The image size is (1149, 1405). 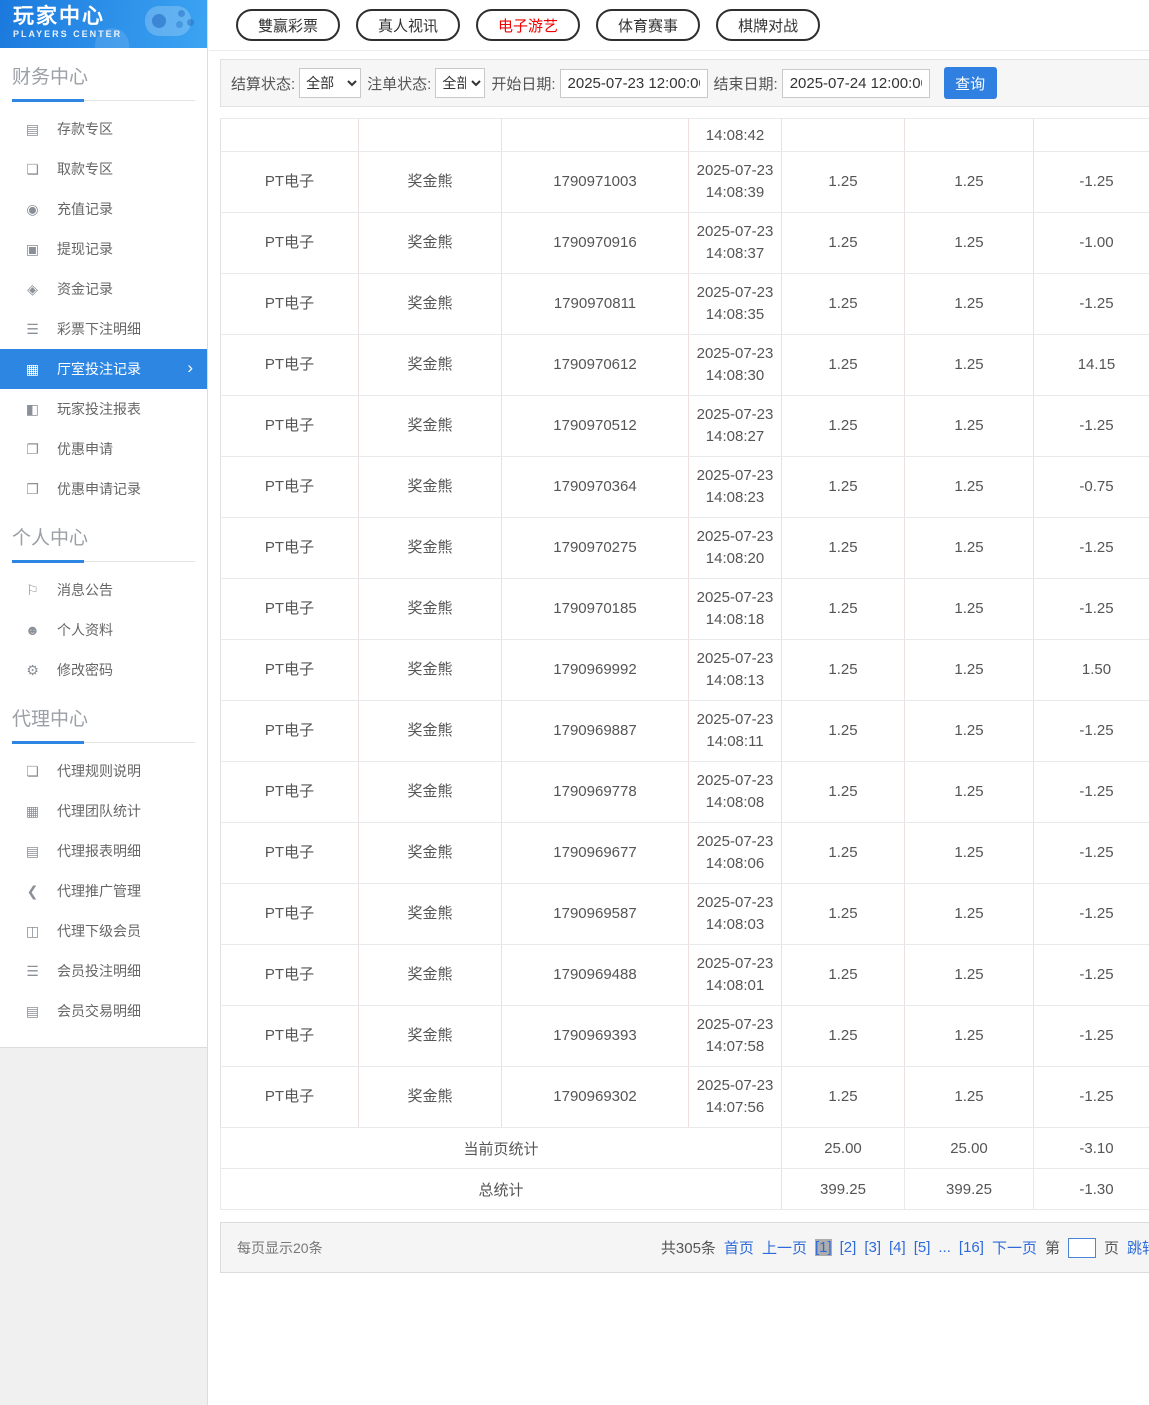 I want to click on start-date-input, so click(x=633, y=83).